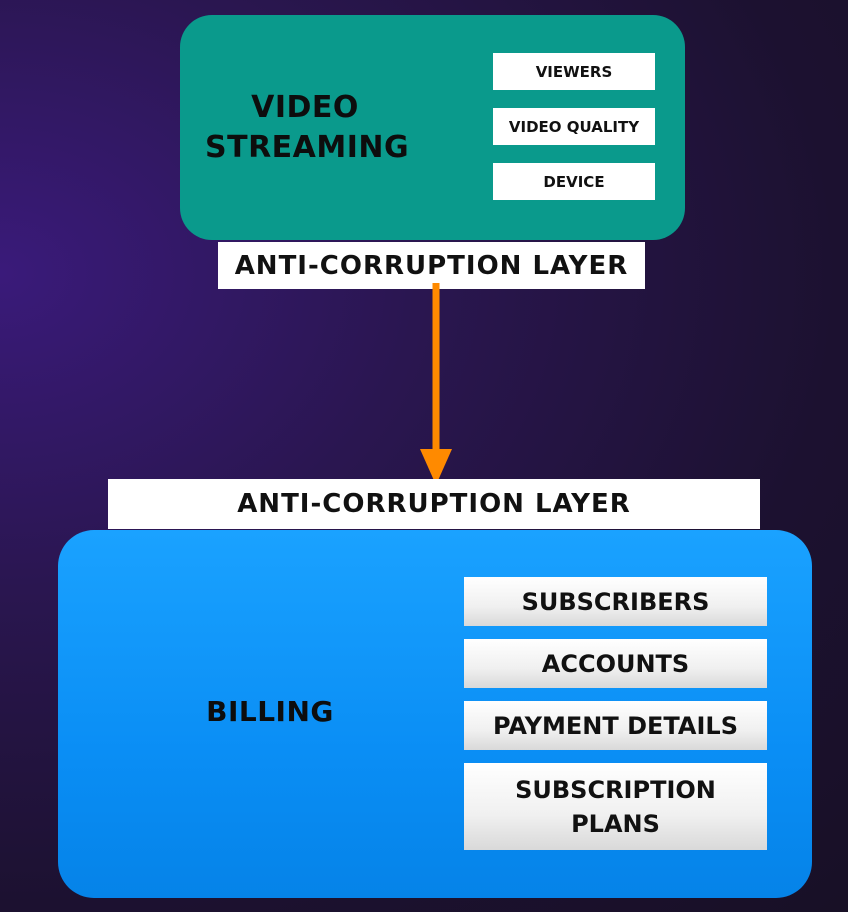 Image resolution: width=848 pixels, height=912 pixels. I want to click on streaming-item-device: DEVICE, so click(574, 181).